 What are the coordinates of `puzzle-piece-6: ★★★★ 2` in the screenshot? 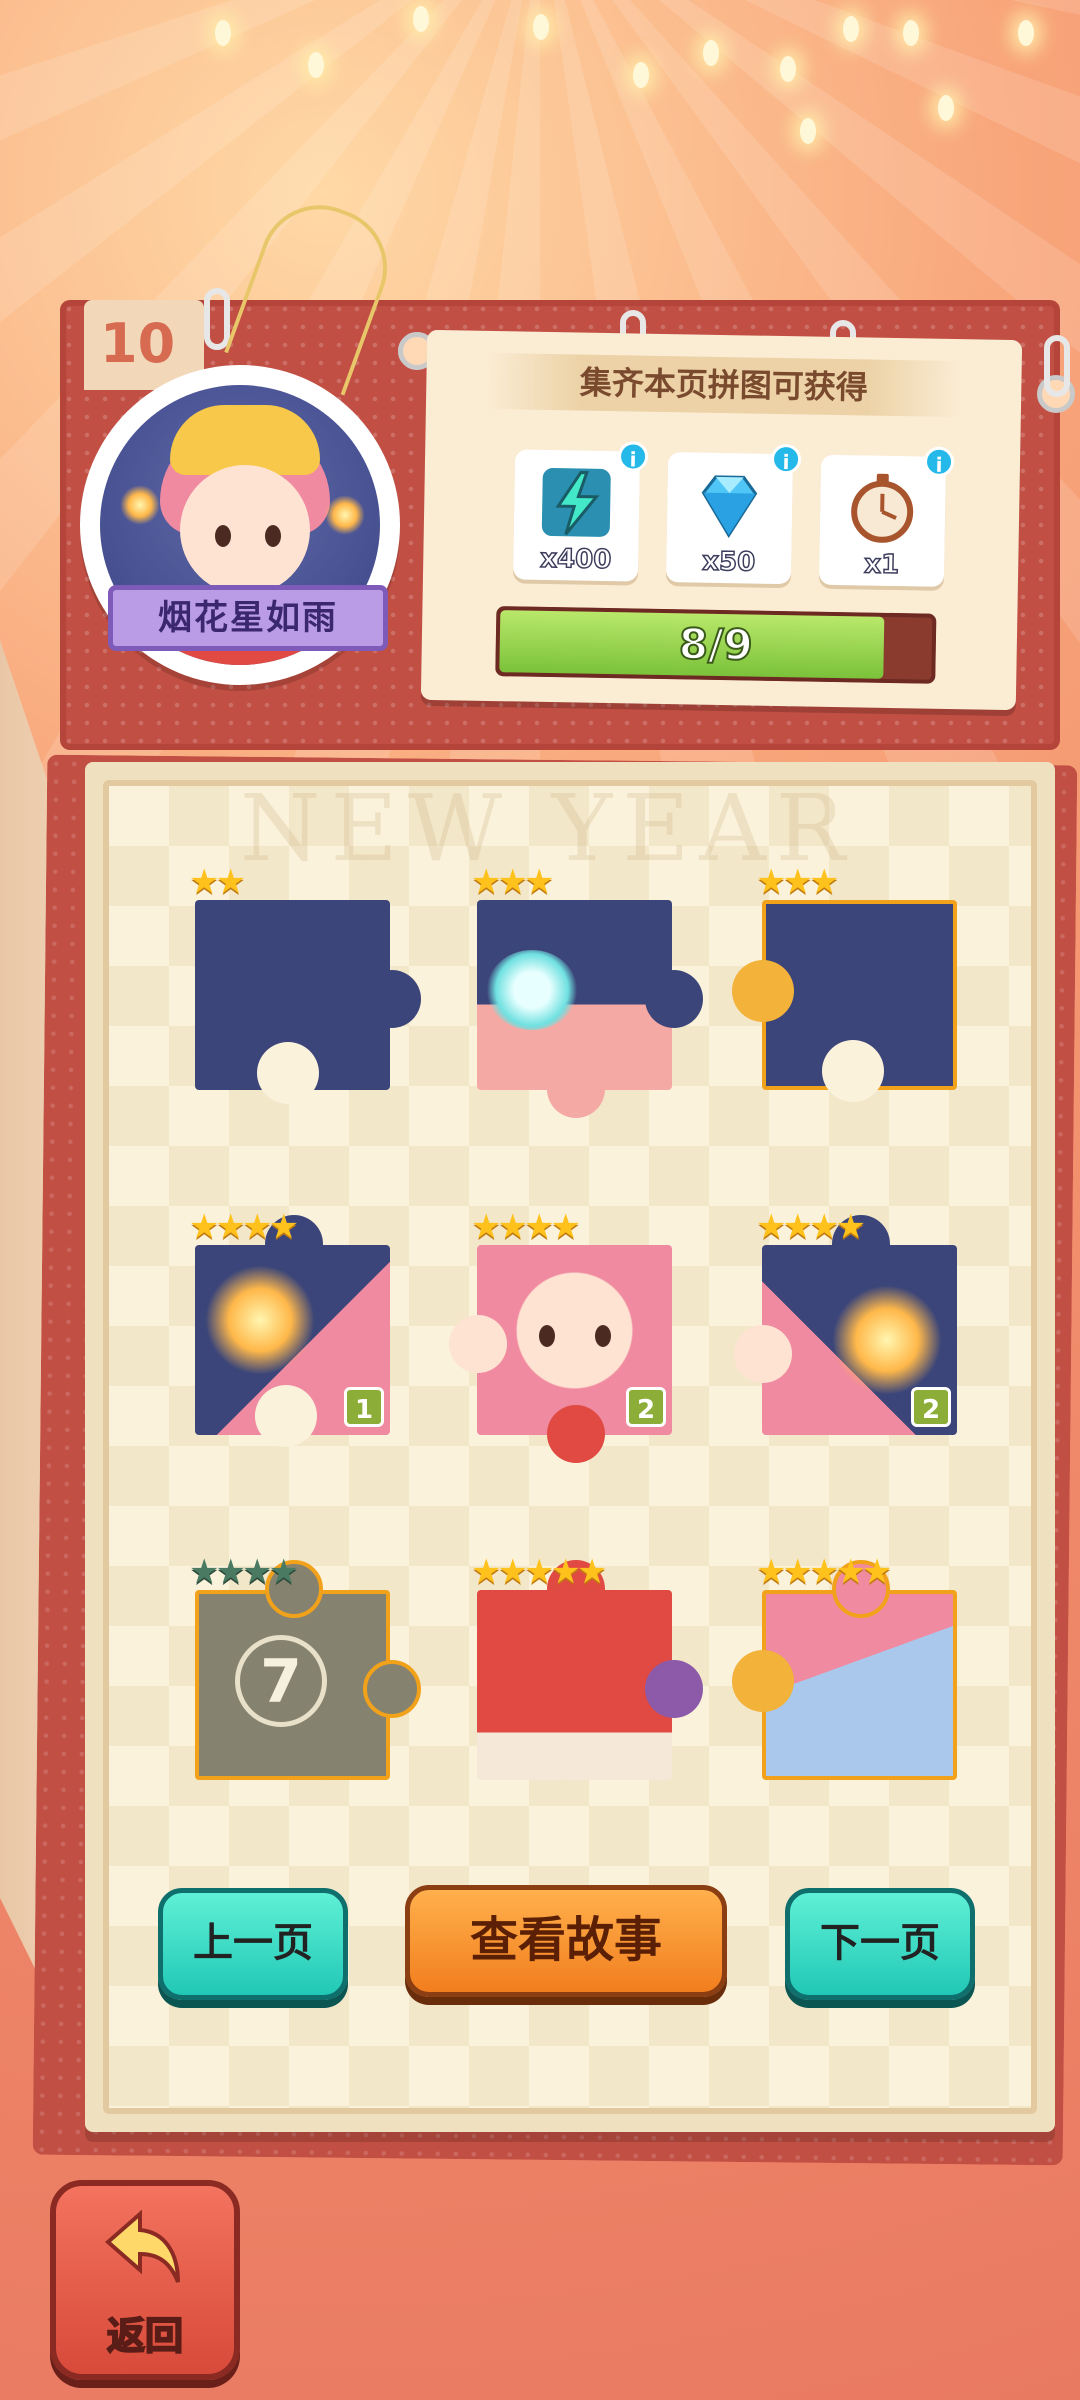 It's located at (845, 1321).